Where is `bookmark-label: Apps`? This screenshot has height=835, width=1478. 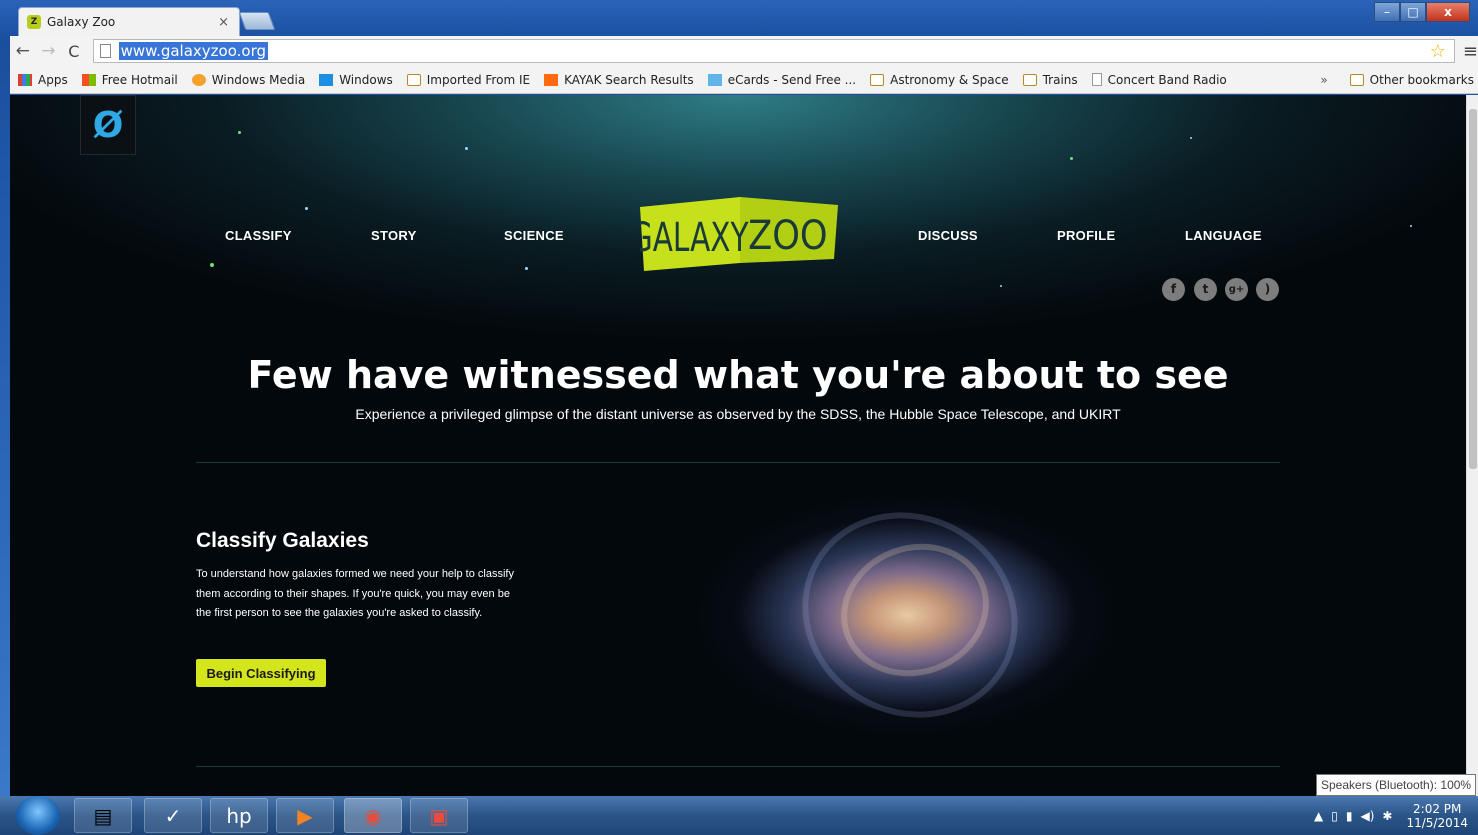 bookmark-label: Apps is located at coordinates (53, 79).